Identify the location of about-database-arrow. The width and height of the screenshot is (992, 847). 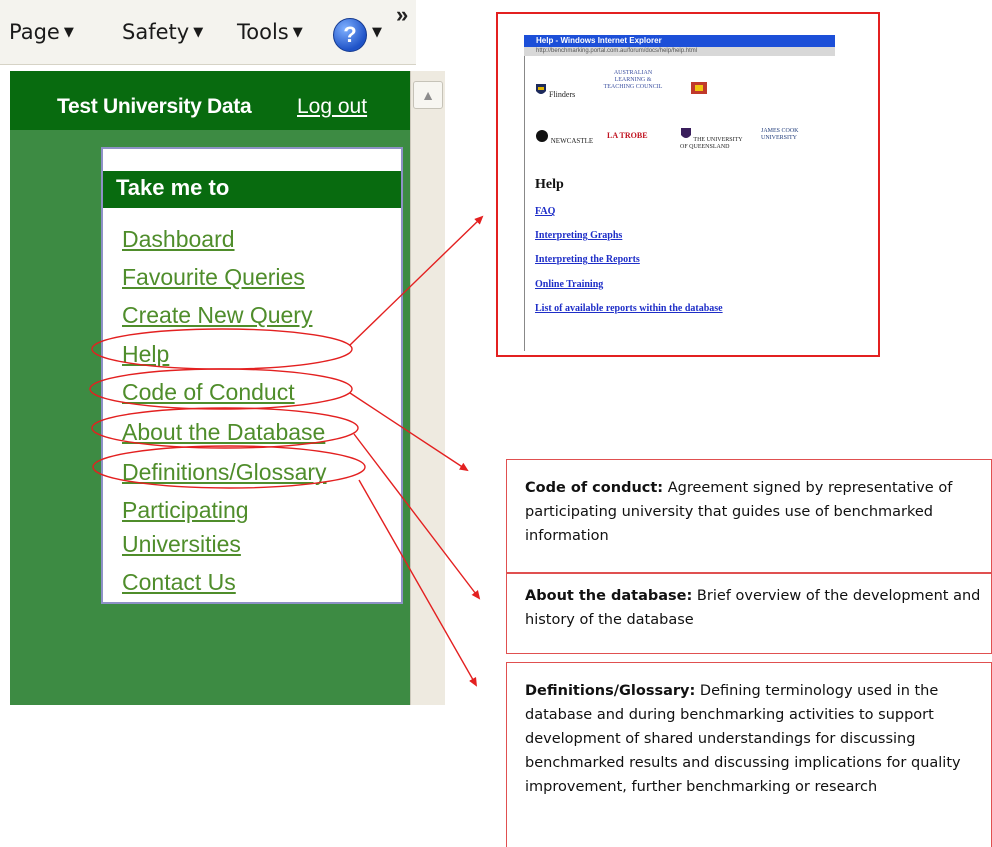
(417, 516).